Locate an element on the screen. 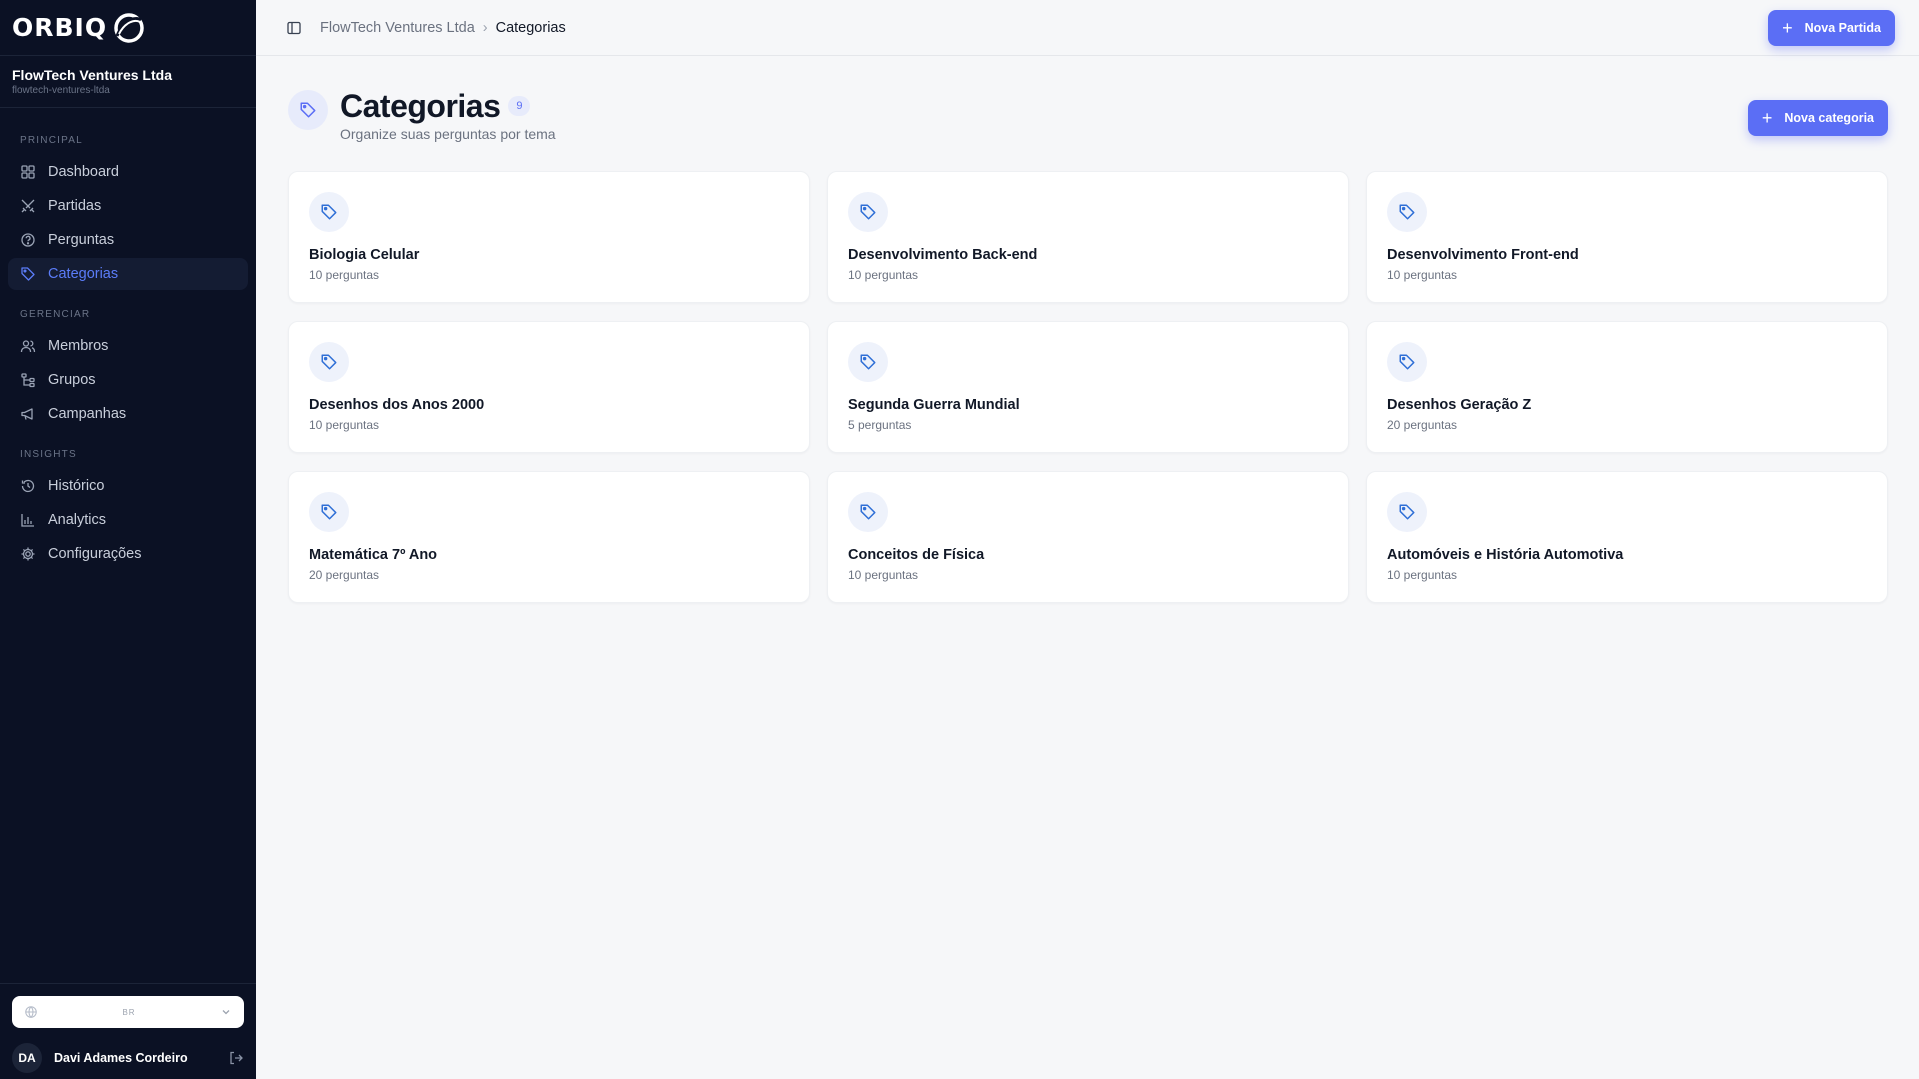 The width and height of the screenshot is (1919, 1079). category-name: Automóveis e História Automotiva is located at coordinates (1505, 555).